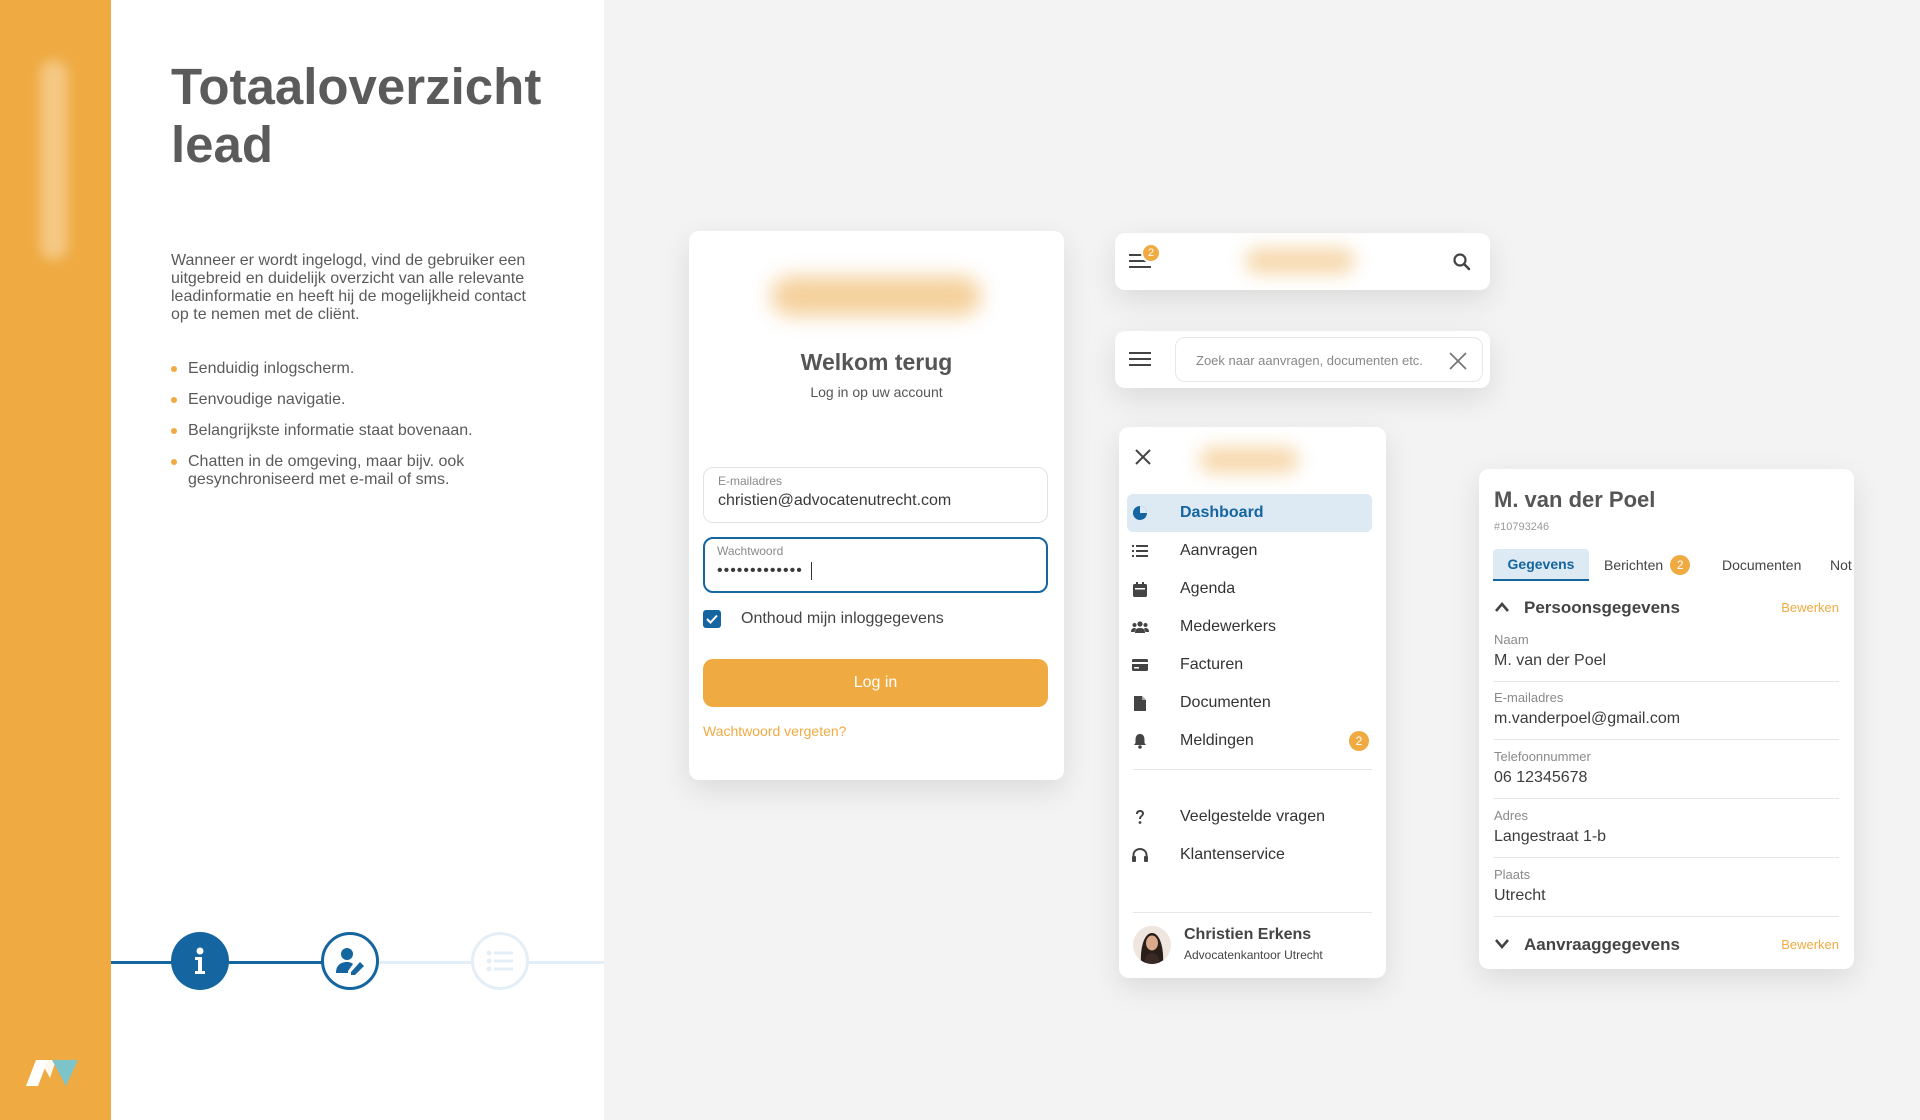 The height and width of the screenshot is (1120, 1920). What do you see at coordinates (1252, 741) in the screenshot?
I see `nav-item-meldingen: Meldingen 2` at bounding box center [1252, 741].